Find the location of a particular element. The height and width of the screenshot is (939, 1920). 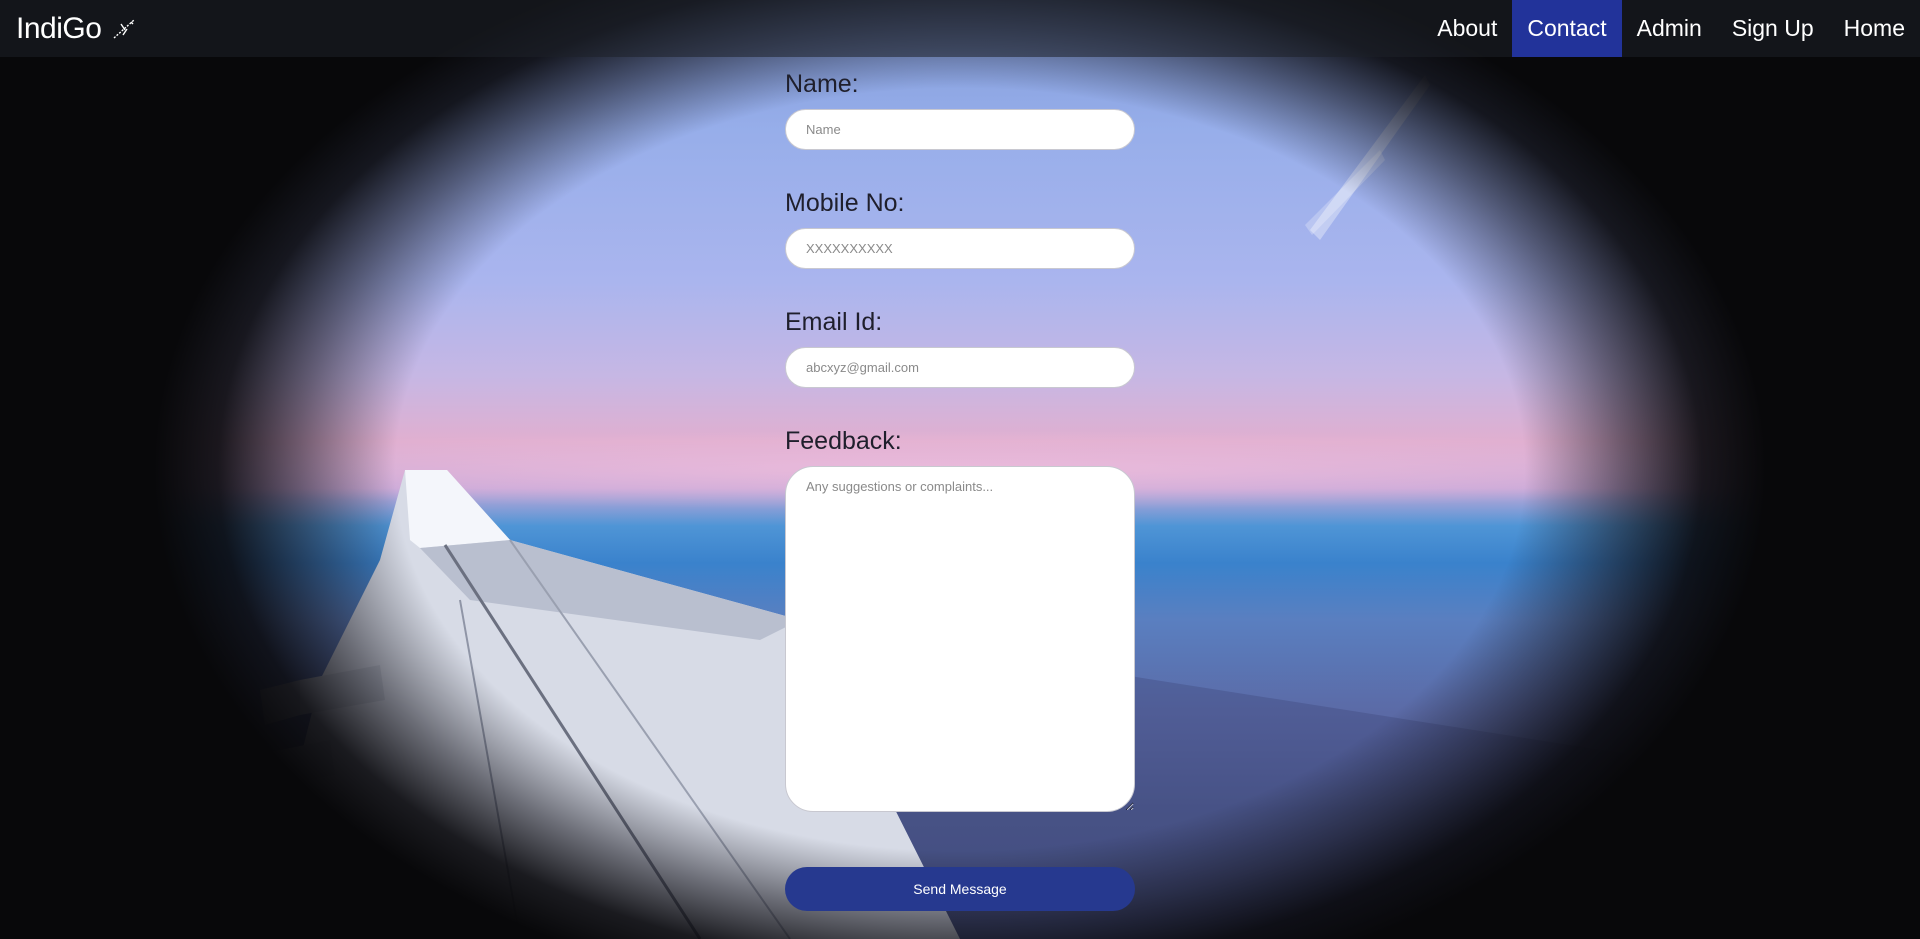

name-label: Name: is located at coordinates (822, 84).